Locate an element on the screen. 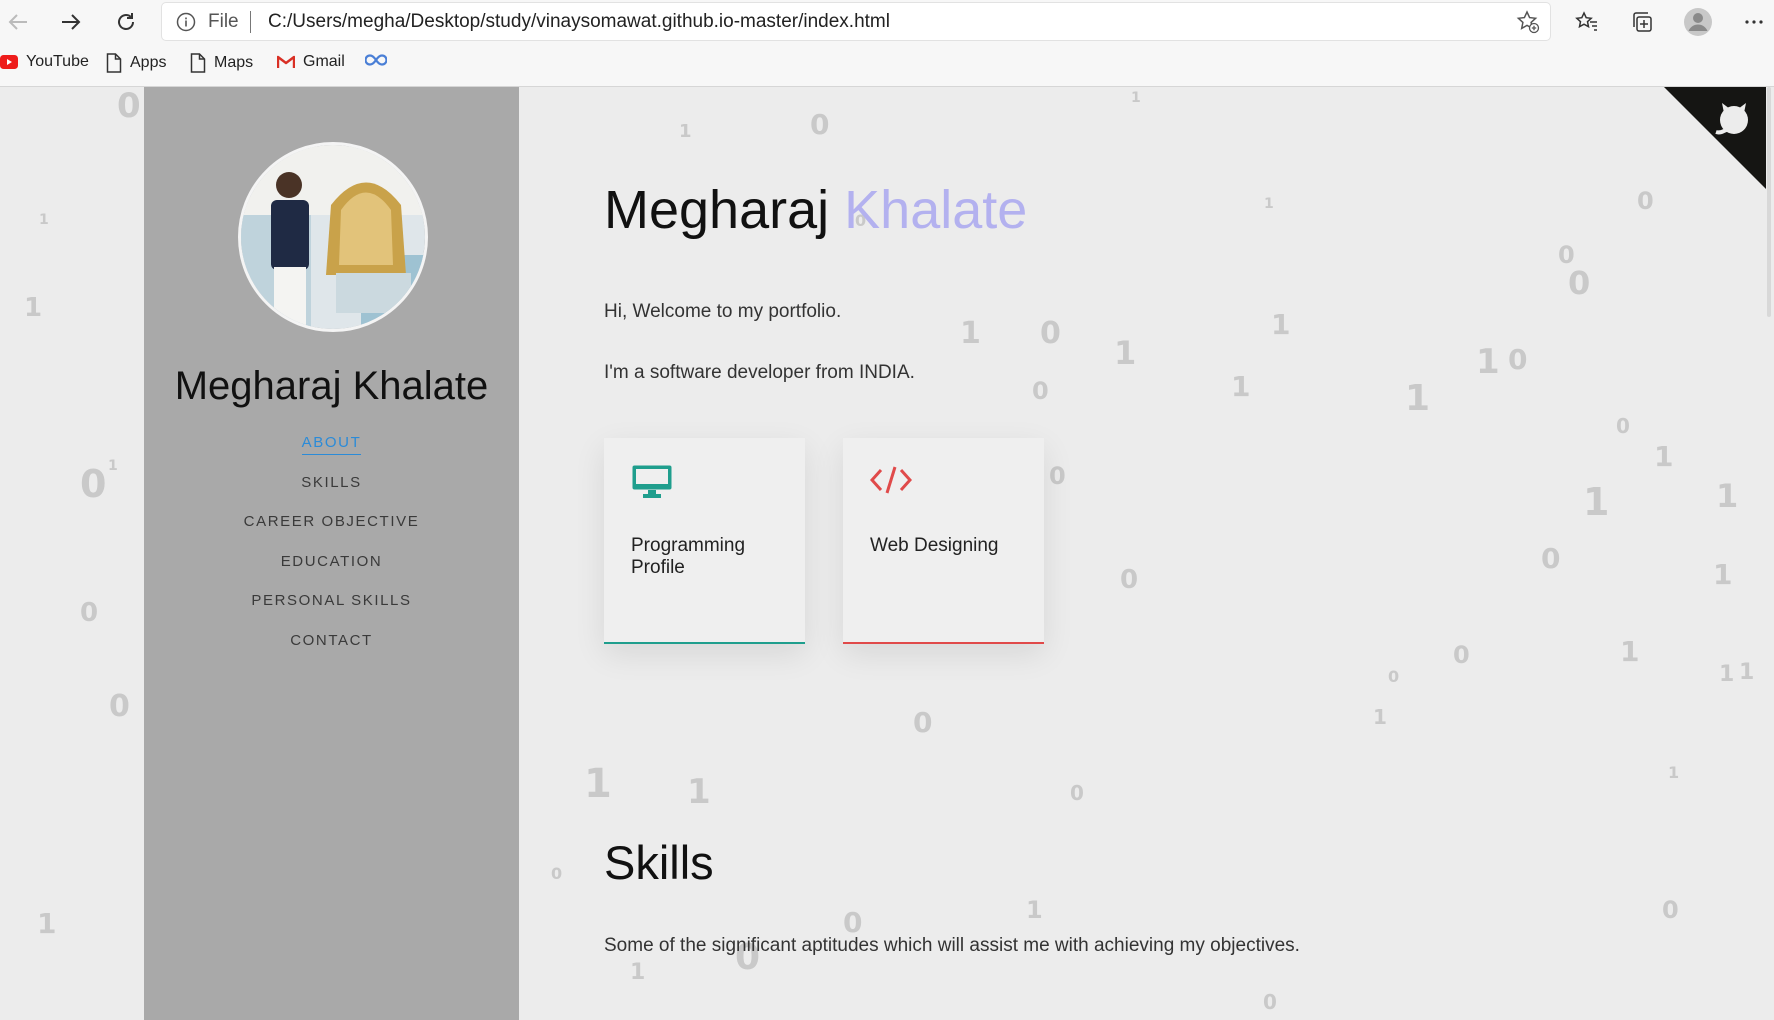  sidebar-item-personal-skills: PERSONAL SKILLS is located at coordinates (331, 611).